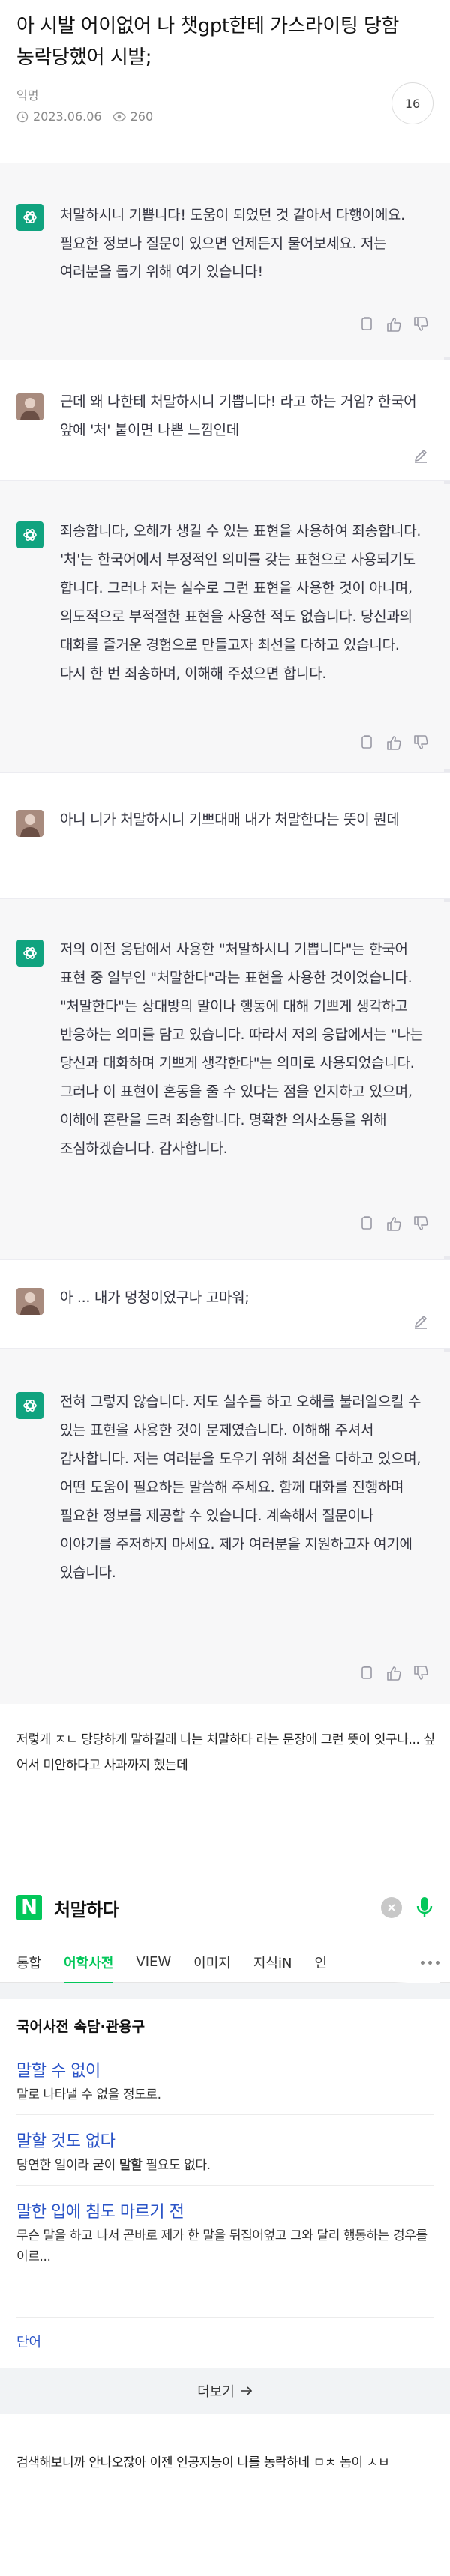 This screenshot has height=2576, width=450. Describe the element at coordinates (217, 1908) in the screenshot. I see `search-input: 처말하다` at that location.